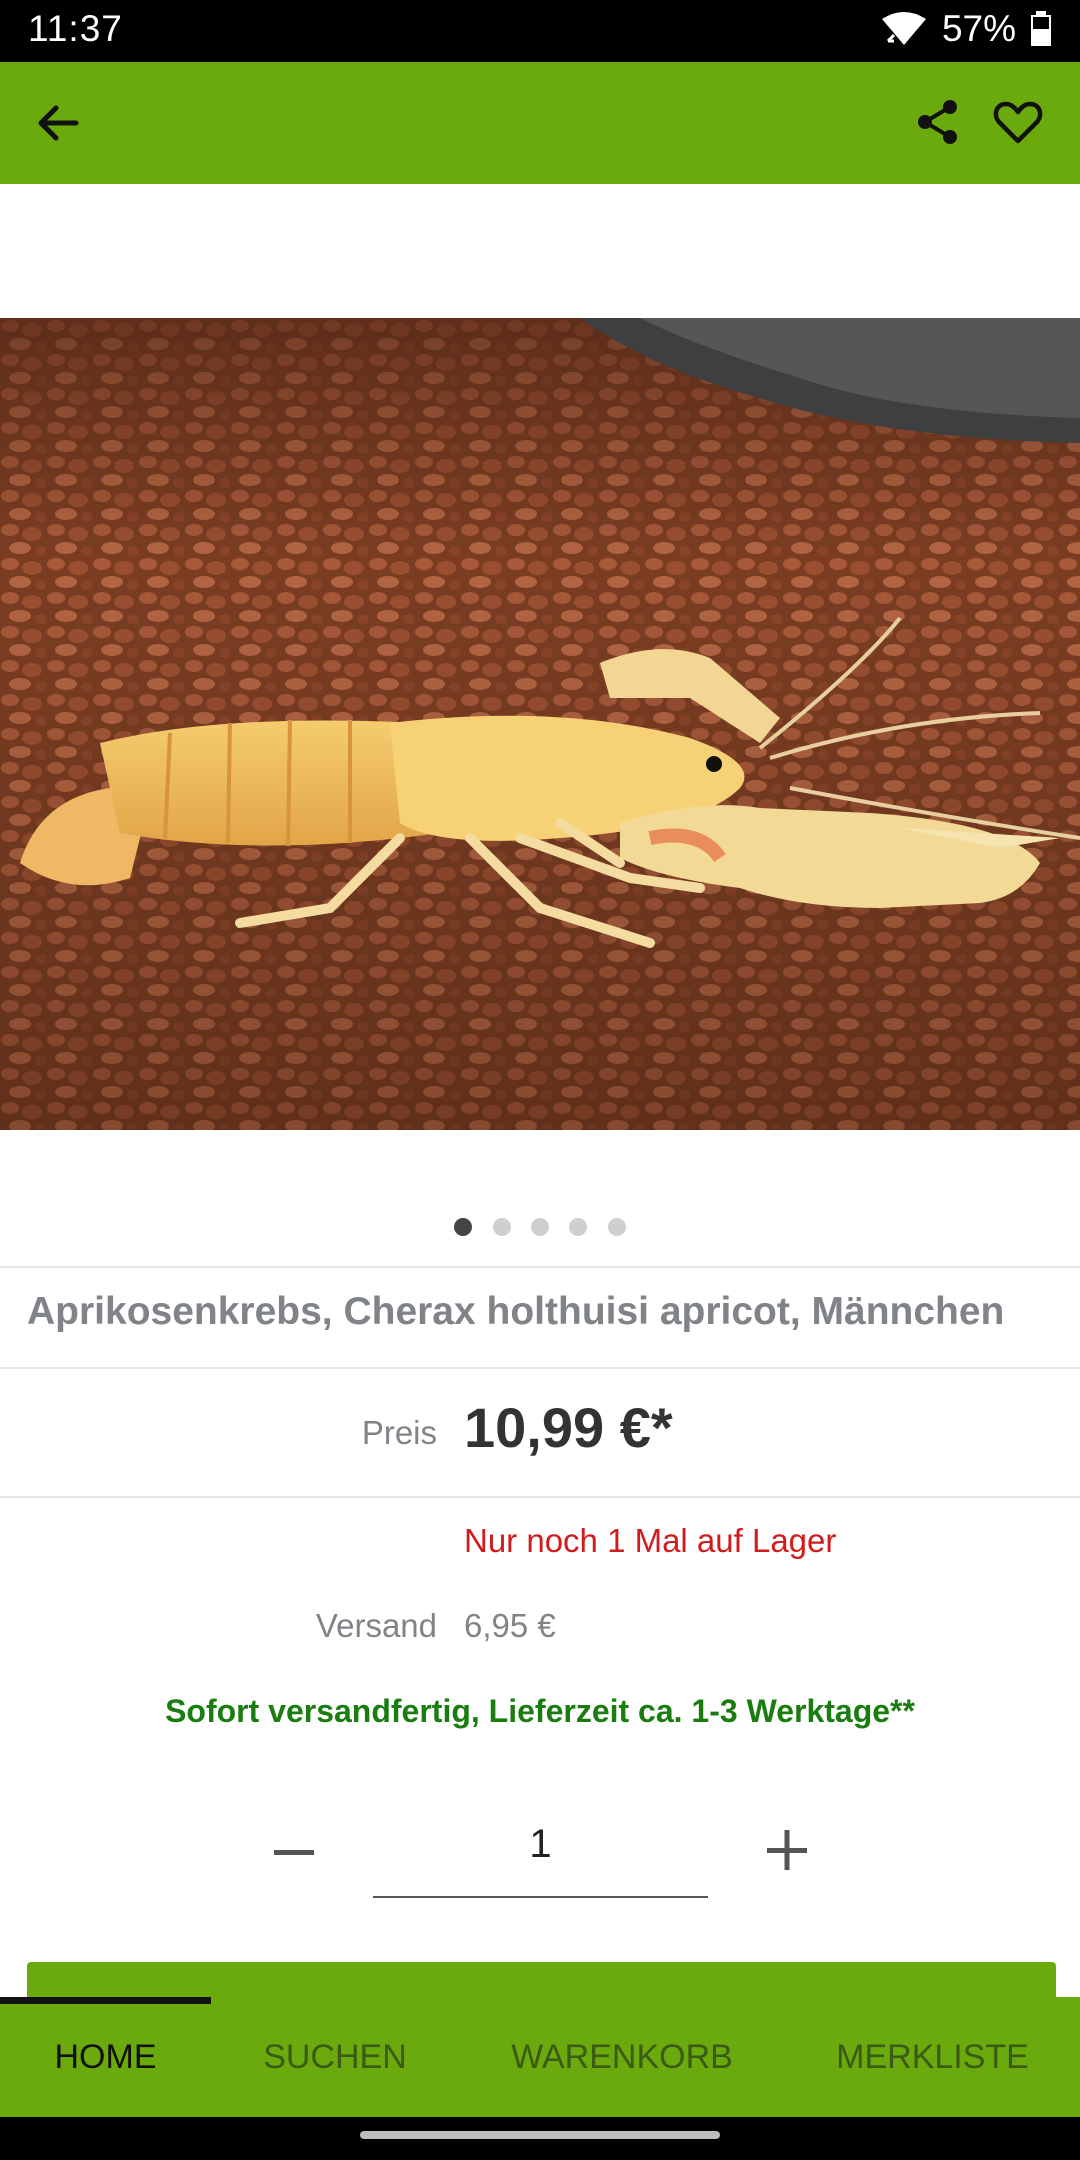 The width and height of the screenshot is (1080, 2160). What do you see at coordinates (540, 2135) in the screenshot?
I see `home-gesture-handle` at bounding box center [540, 2135].